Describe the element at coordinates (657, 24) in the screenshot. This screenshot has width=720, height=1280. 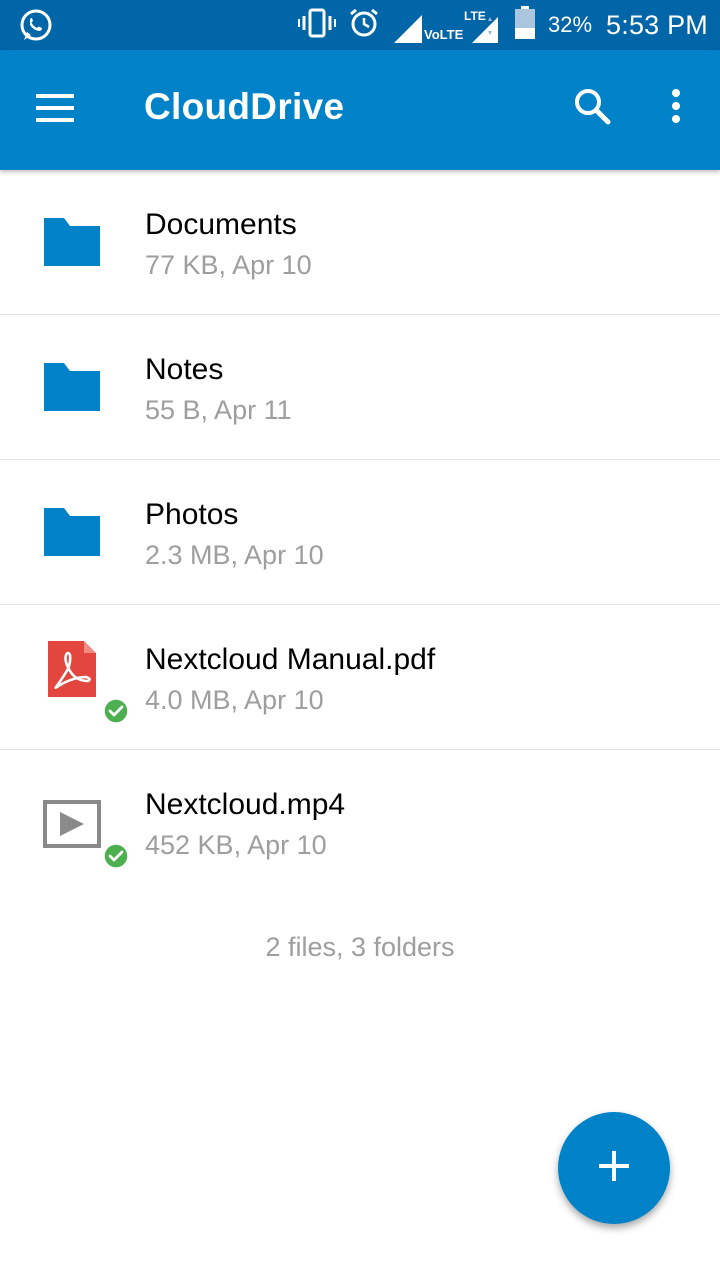
I see `status-time: 5:53 PM` at that location.